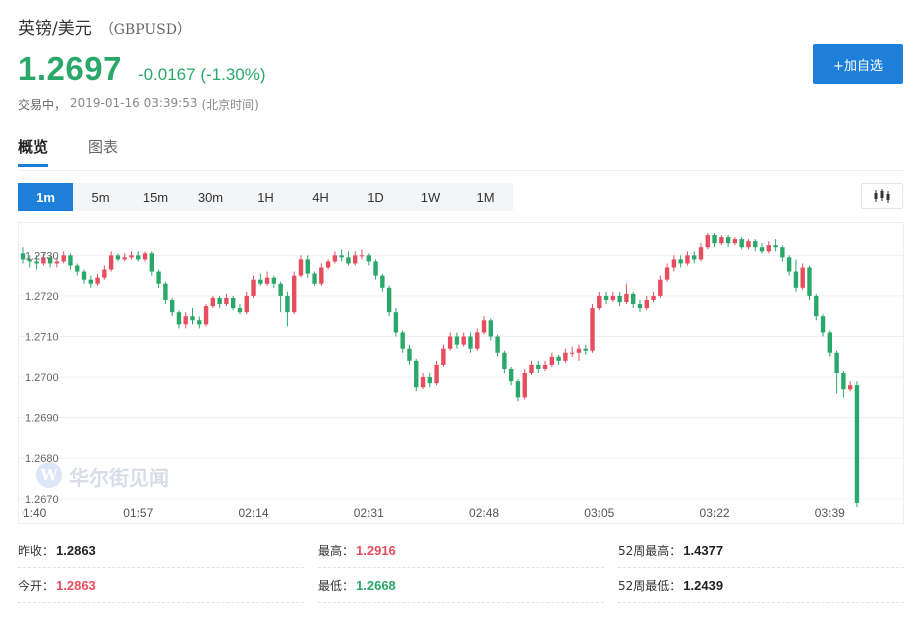 The width and height of the screenshot is (914, 618). Describe the element at coordinates (703, 550) in the screenshot. I see `stat-52w-high-value: 1.4377` at that location.